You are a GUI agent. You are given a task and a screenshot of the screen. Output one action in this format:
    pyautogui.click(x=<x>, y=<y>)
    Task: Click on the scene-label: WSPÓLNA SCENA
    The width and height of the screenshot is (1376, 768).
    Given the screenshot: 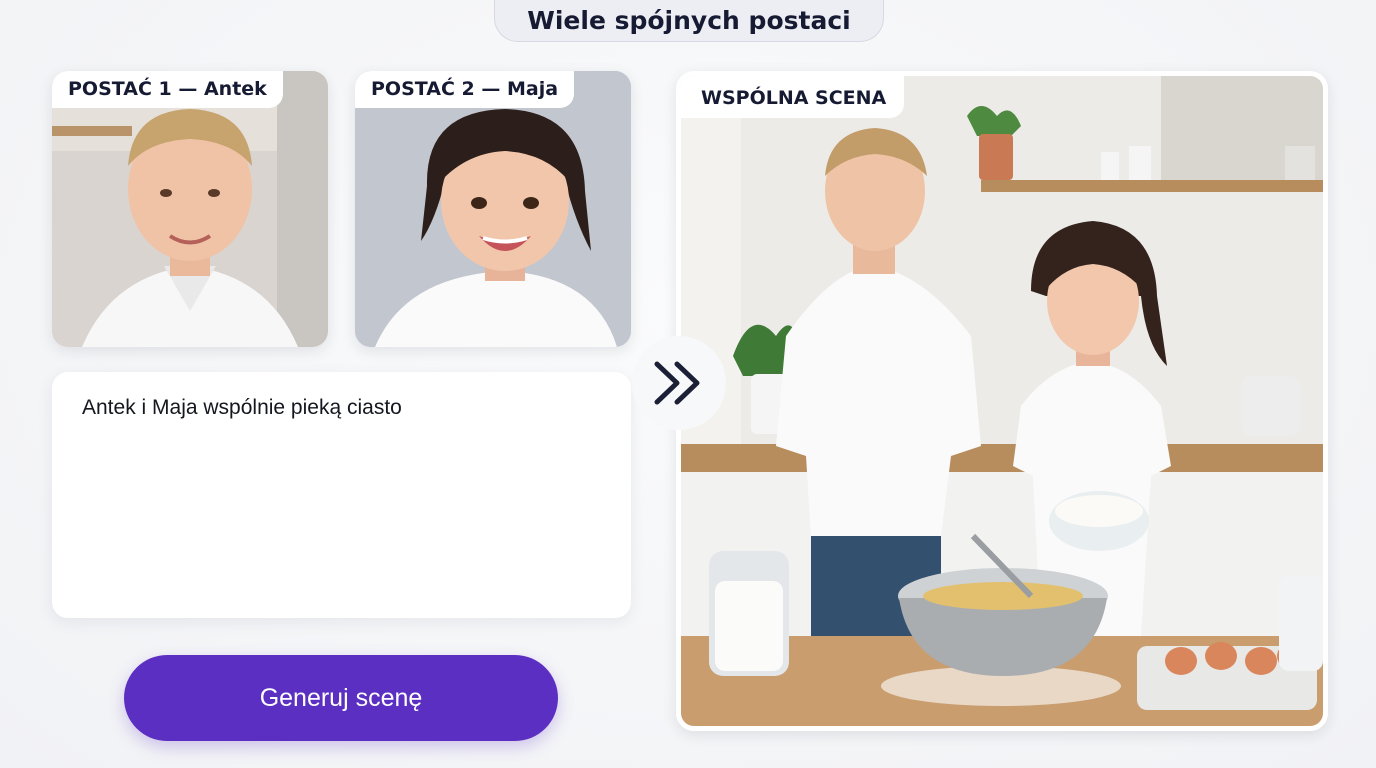 What is the action you would take?
    pyautogui.click(x=793, y=97)
    